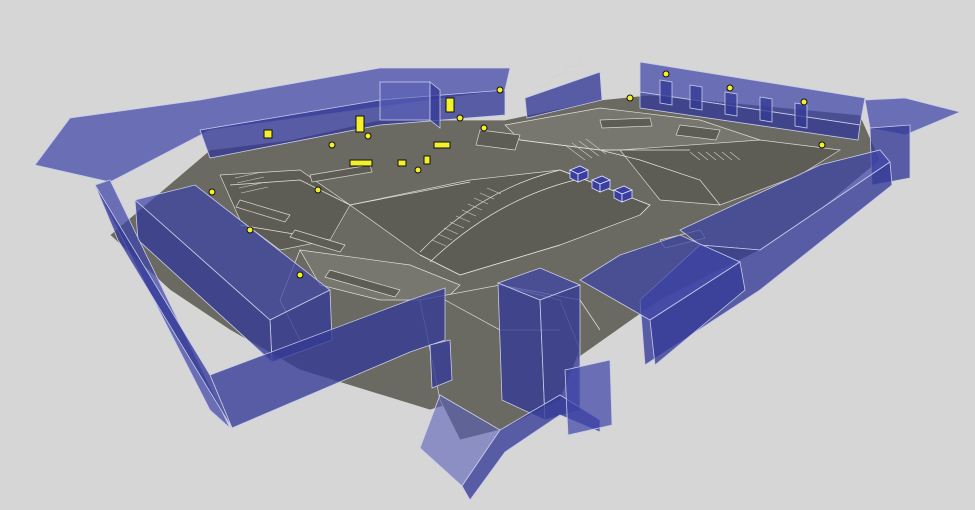 This screenshot has height=510, width=975. Describe the element at coordinates (405, 101) in the screenshot. I see `north-tower` at that location.